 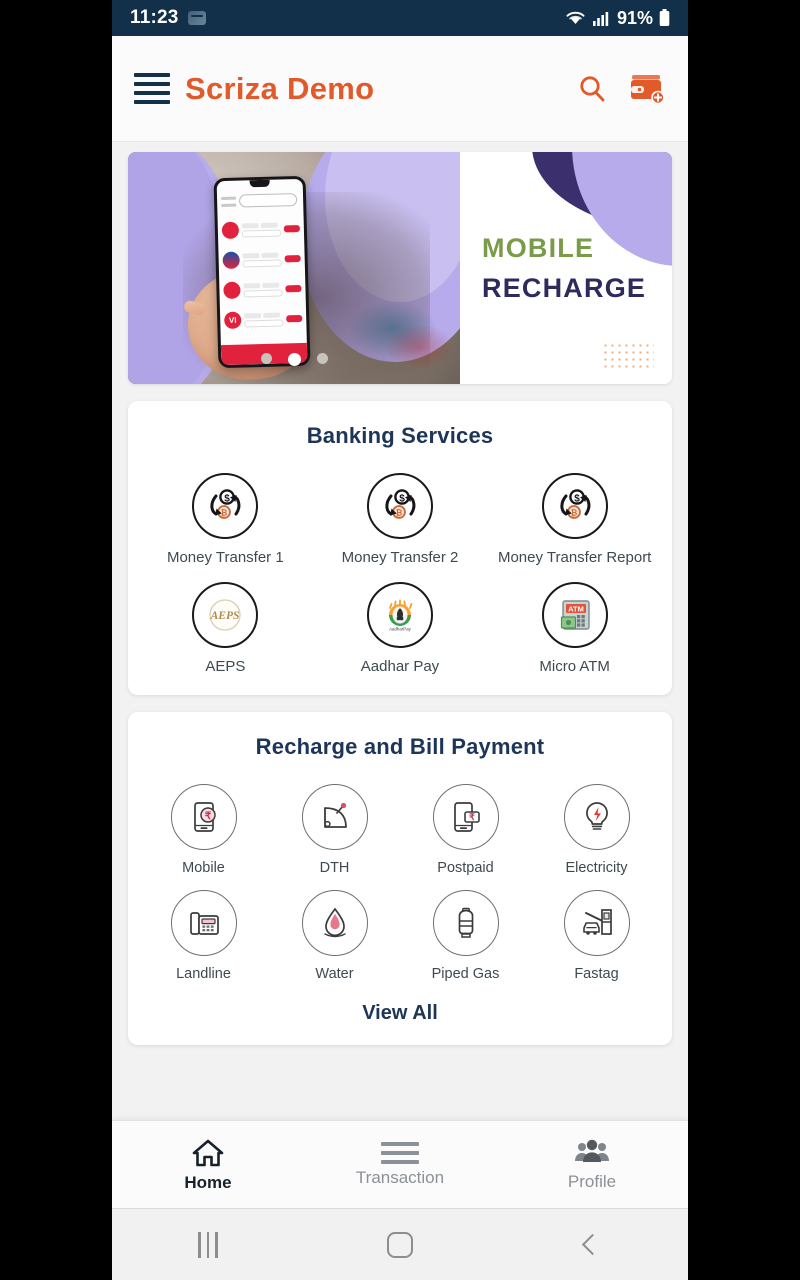 I want to click on wifi-icon, so click(x=575, y=18).